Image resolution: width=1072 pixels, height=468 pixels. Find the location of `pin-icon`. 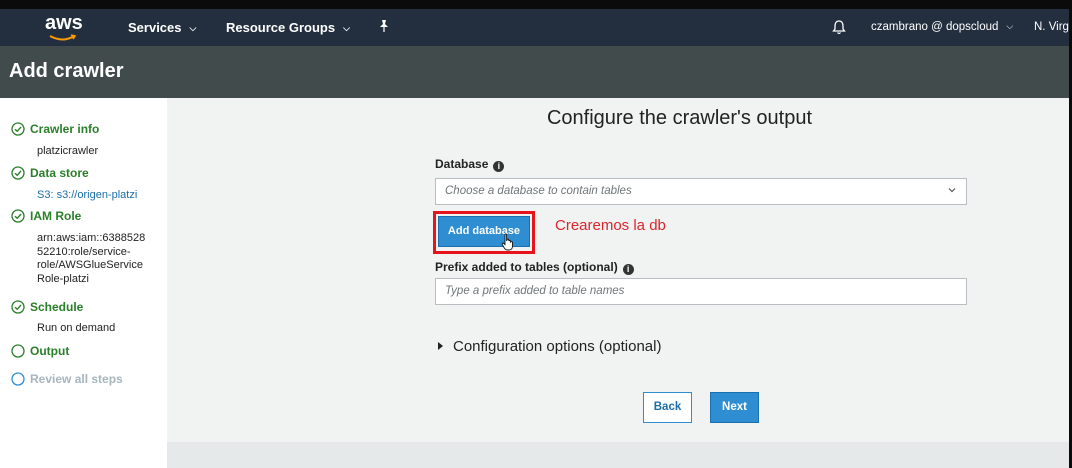

pin-icon is located at coordinates (384, 26).